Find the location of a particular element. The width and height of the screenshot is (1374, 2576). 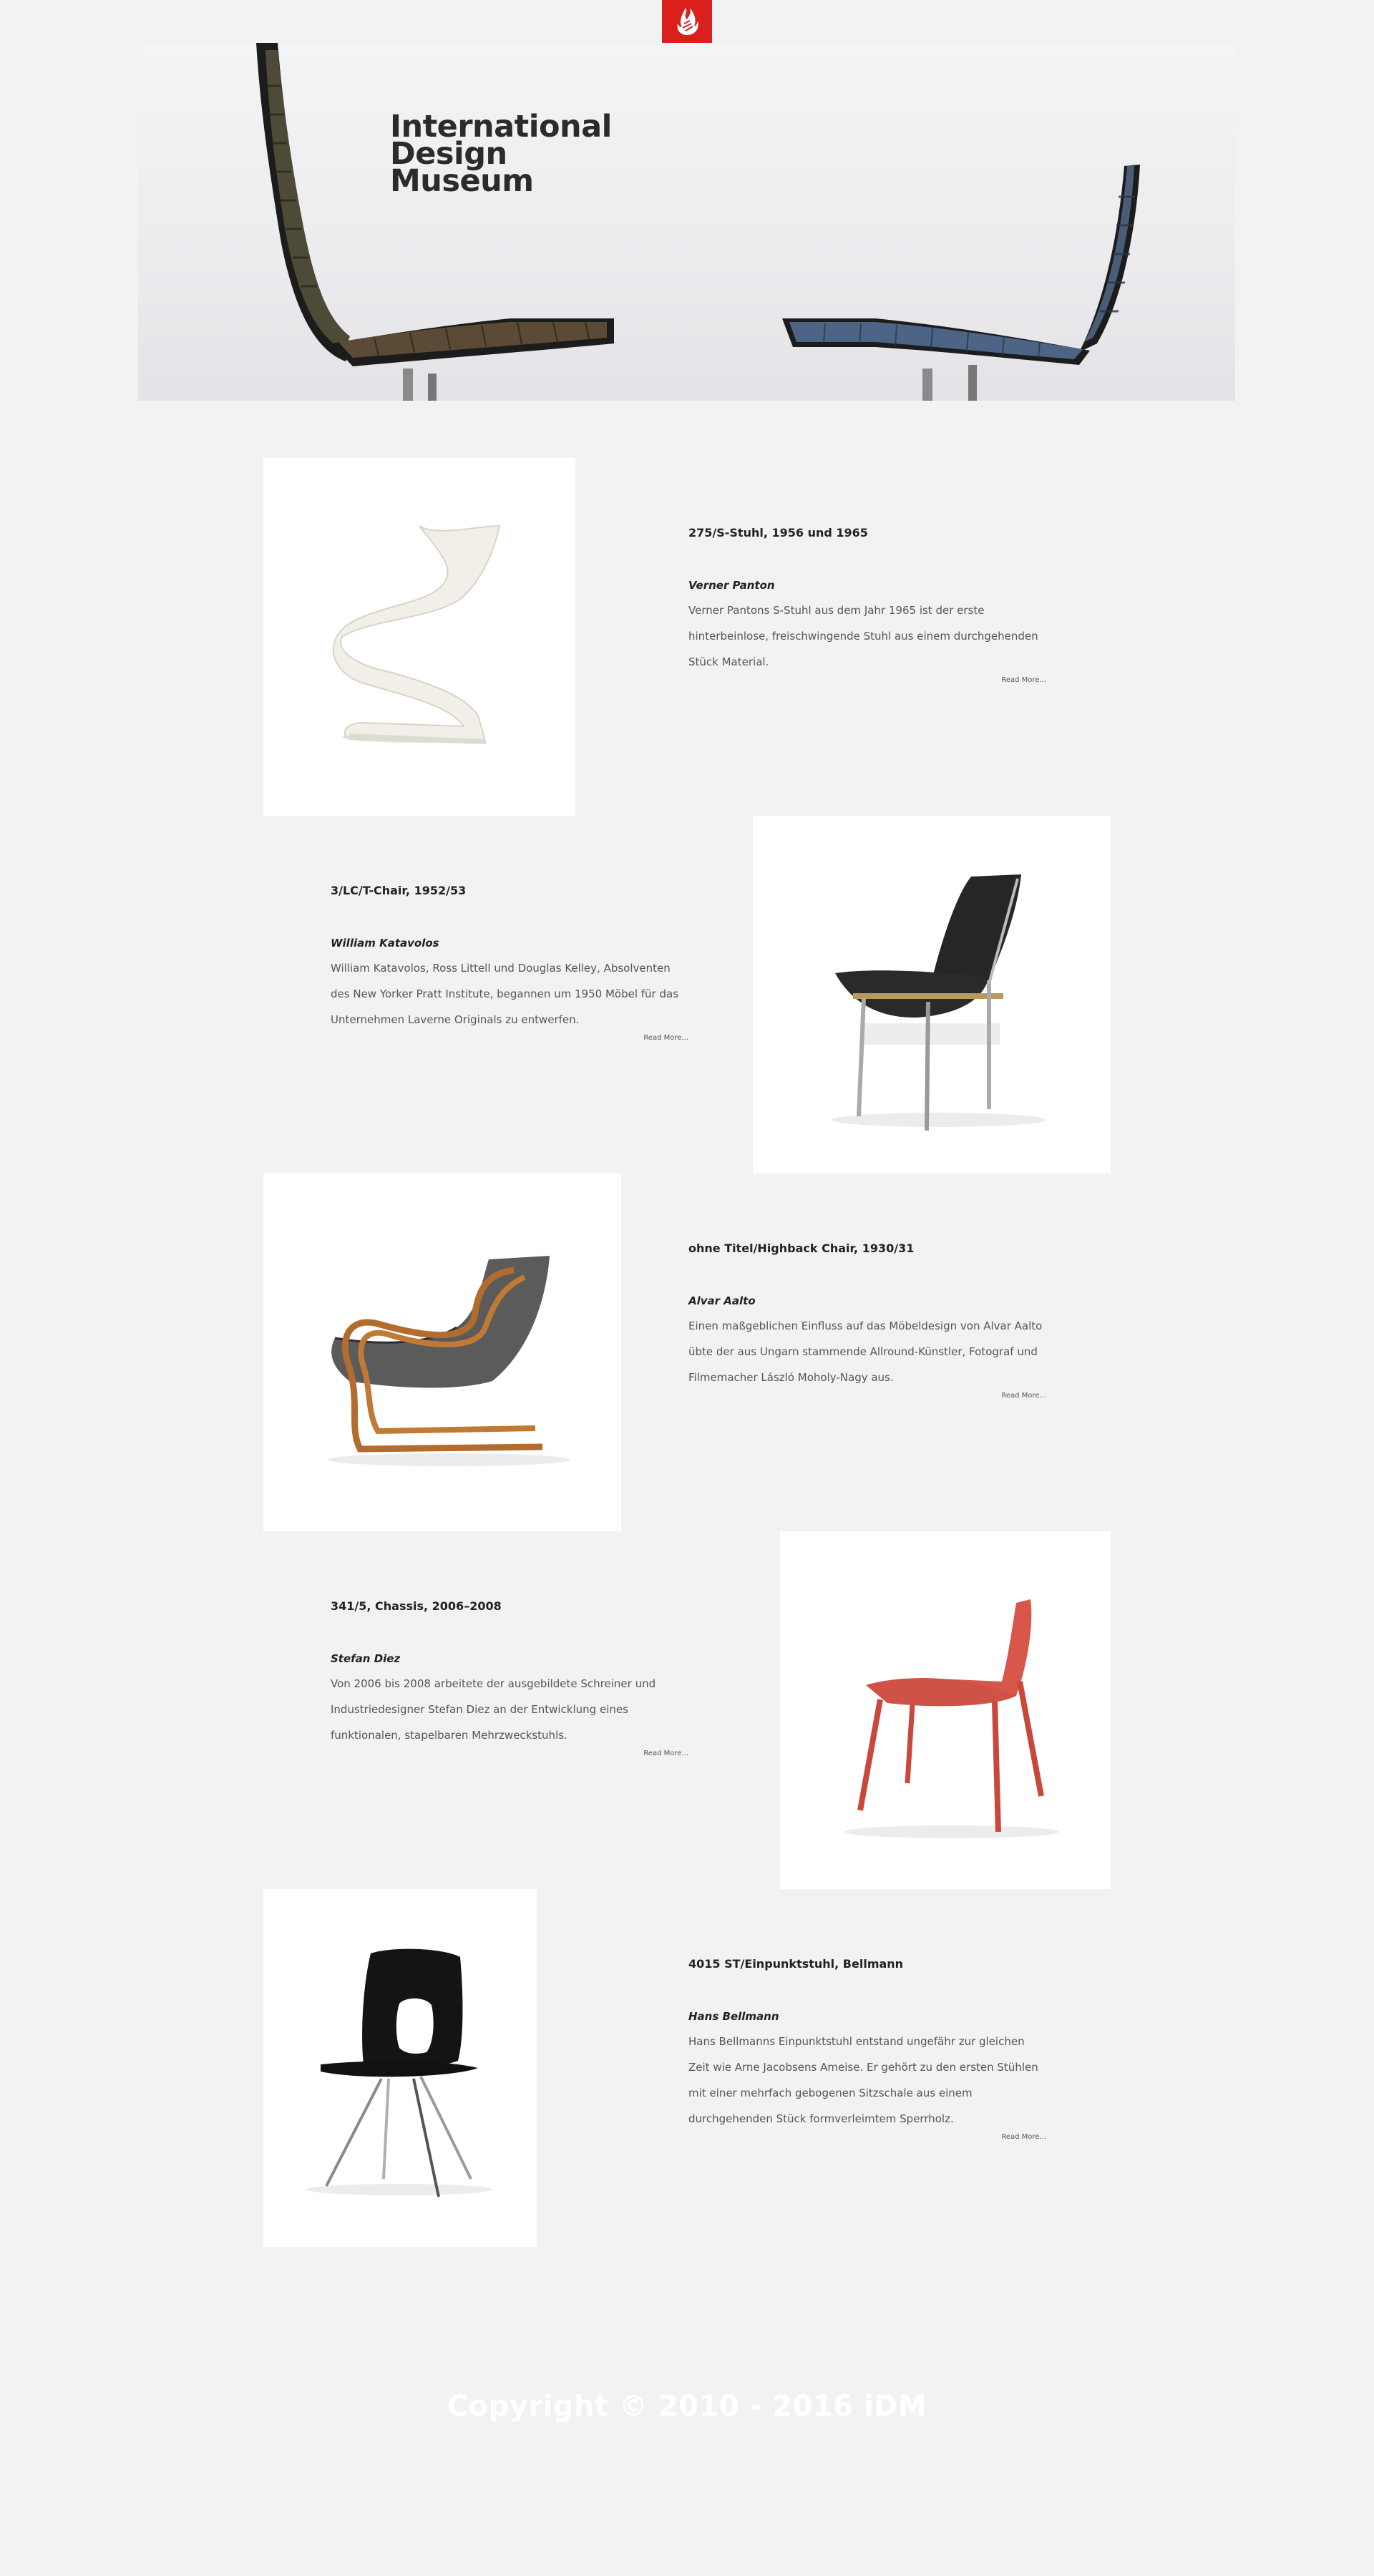

chair-designer: Alvar Aalto is located at coordinates (722, 1300).